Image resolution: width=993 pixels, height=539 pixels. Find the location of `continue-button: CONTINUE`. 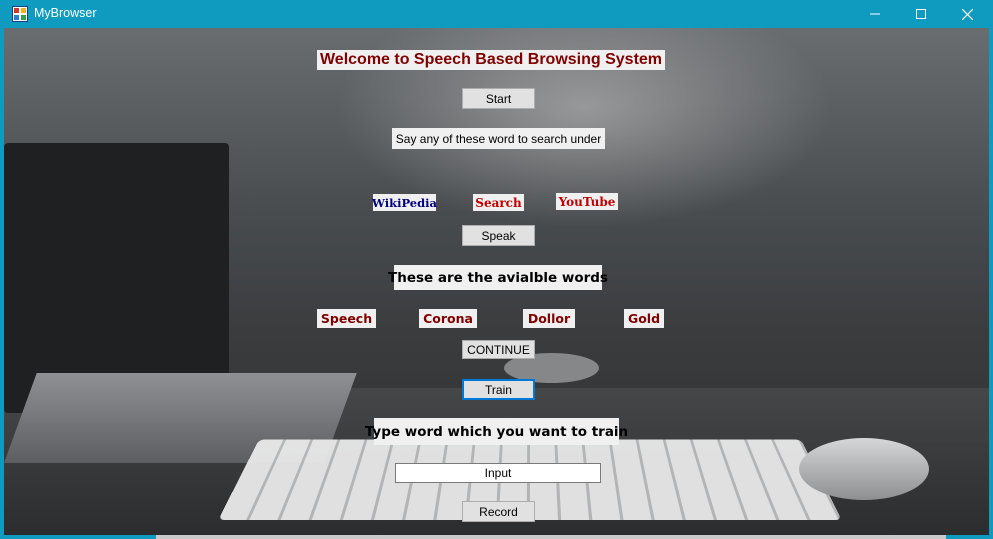

continue-button: CONTINUE is located at coordinates (498, 349).